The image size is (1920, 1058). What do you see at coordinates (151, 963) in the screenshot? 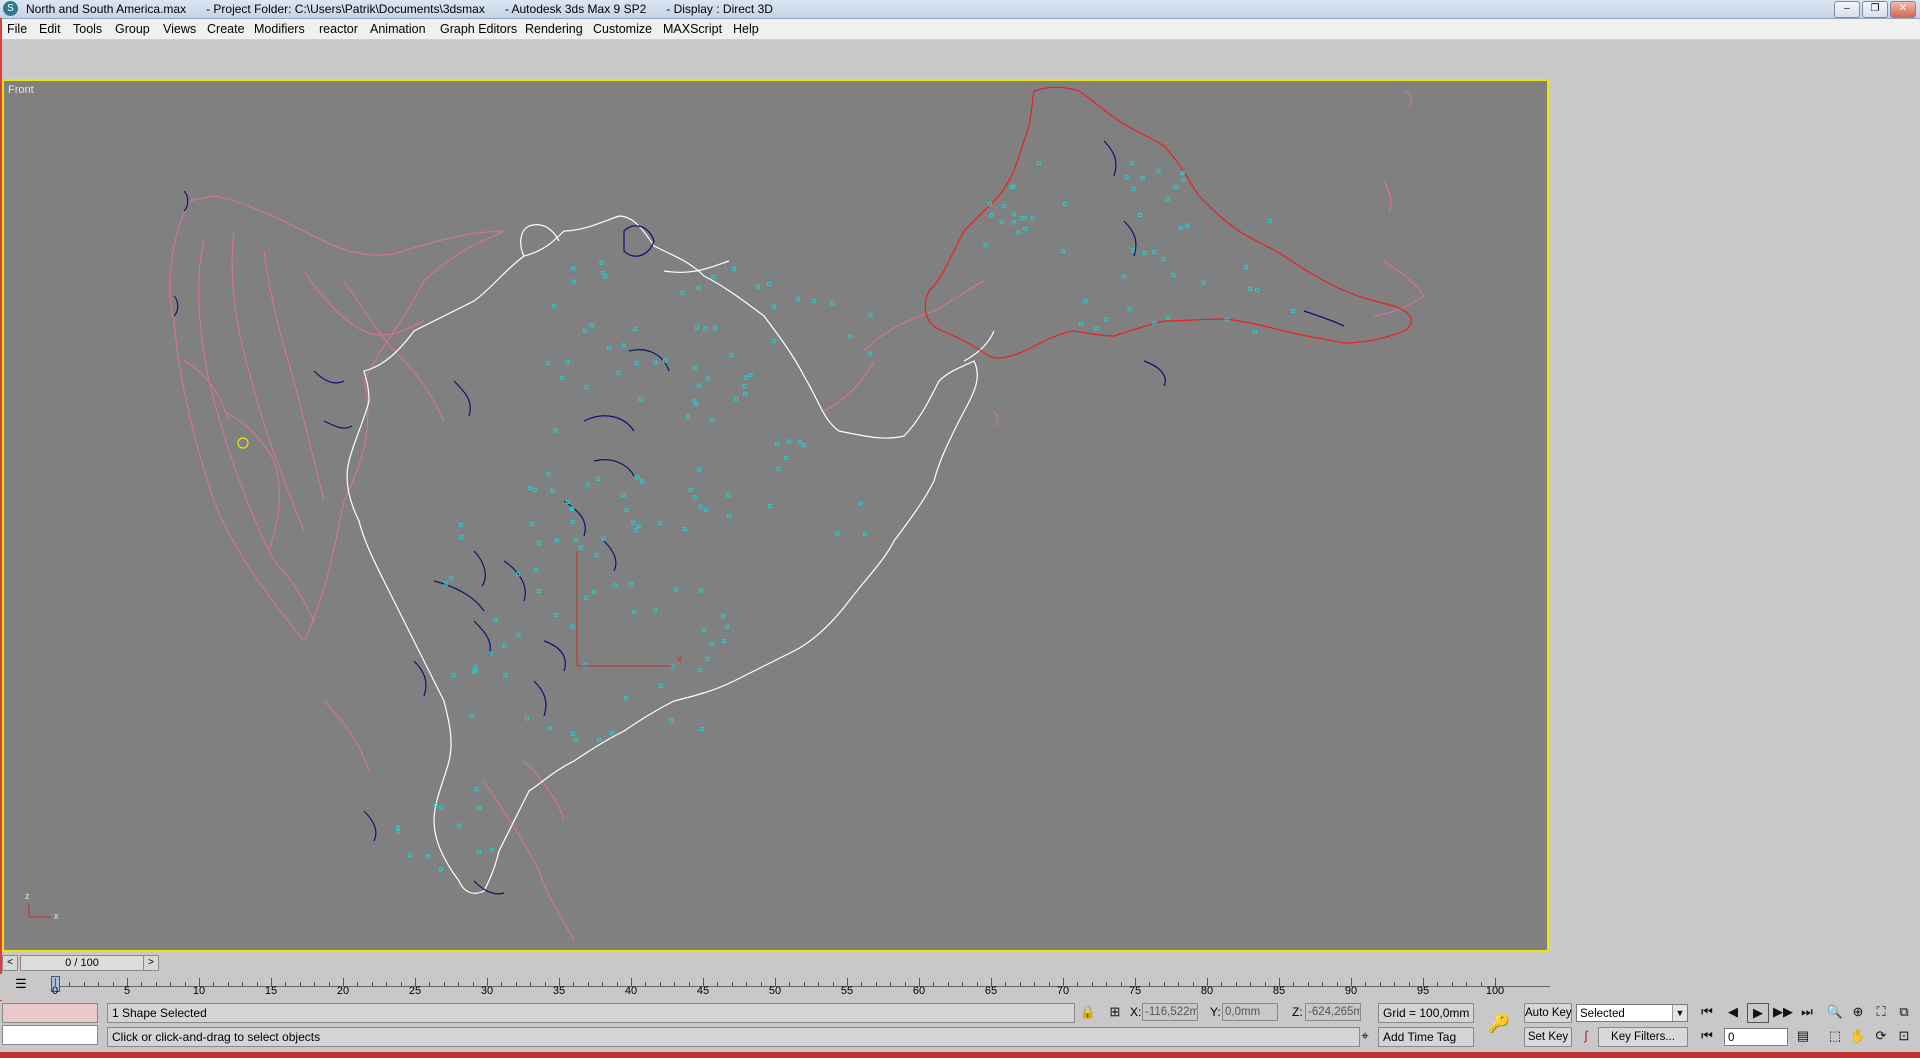
I see `time-next-button: >` at bounding box center [151, 963].